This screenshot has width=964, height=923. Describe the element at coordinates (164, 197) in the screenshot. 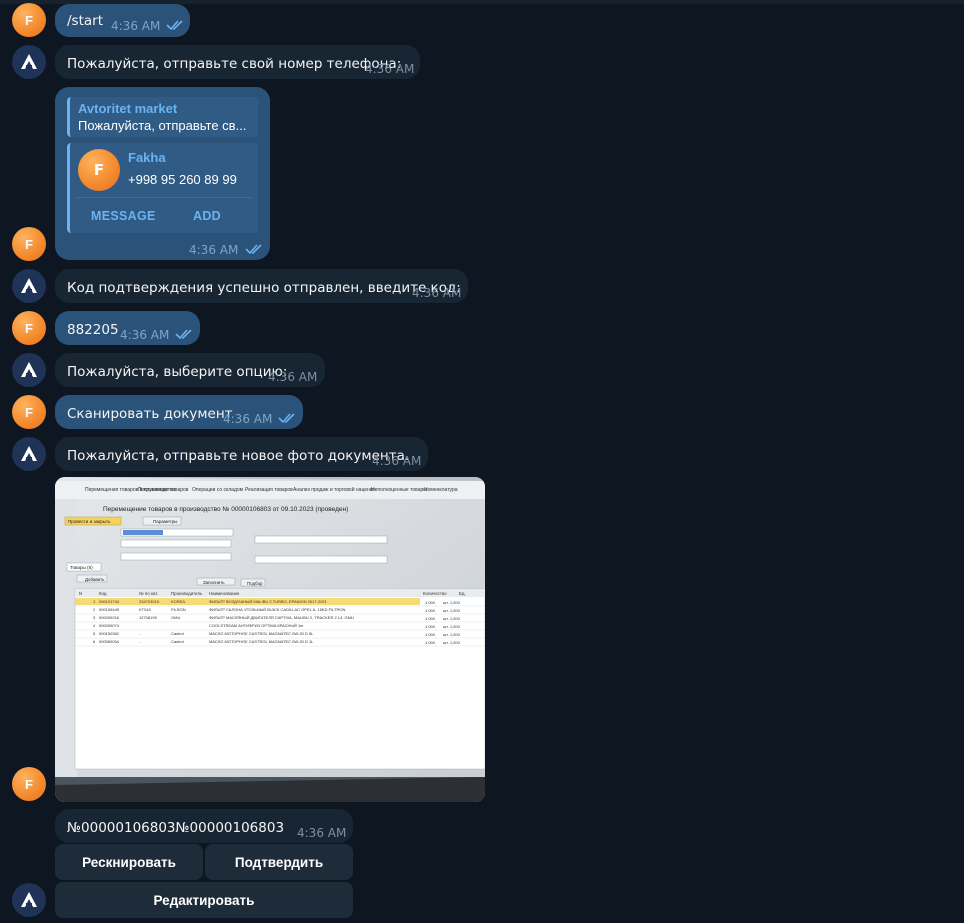

I see `divider` at that location.